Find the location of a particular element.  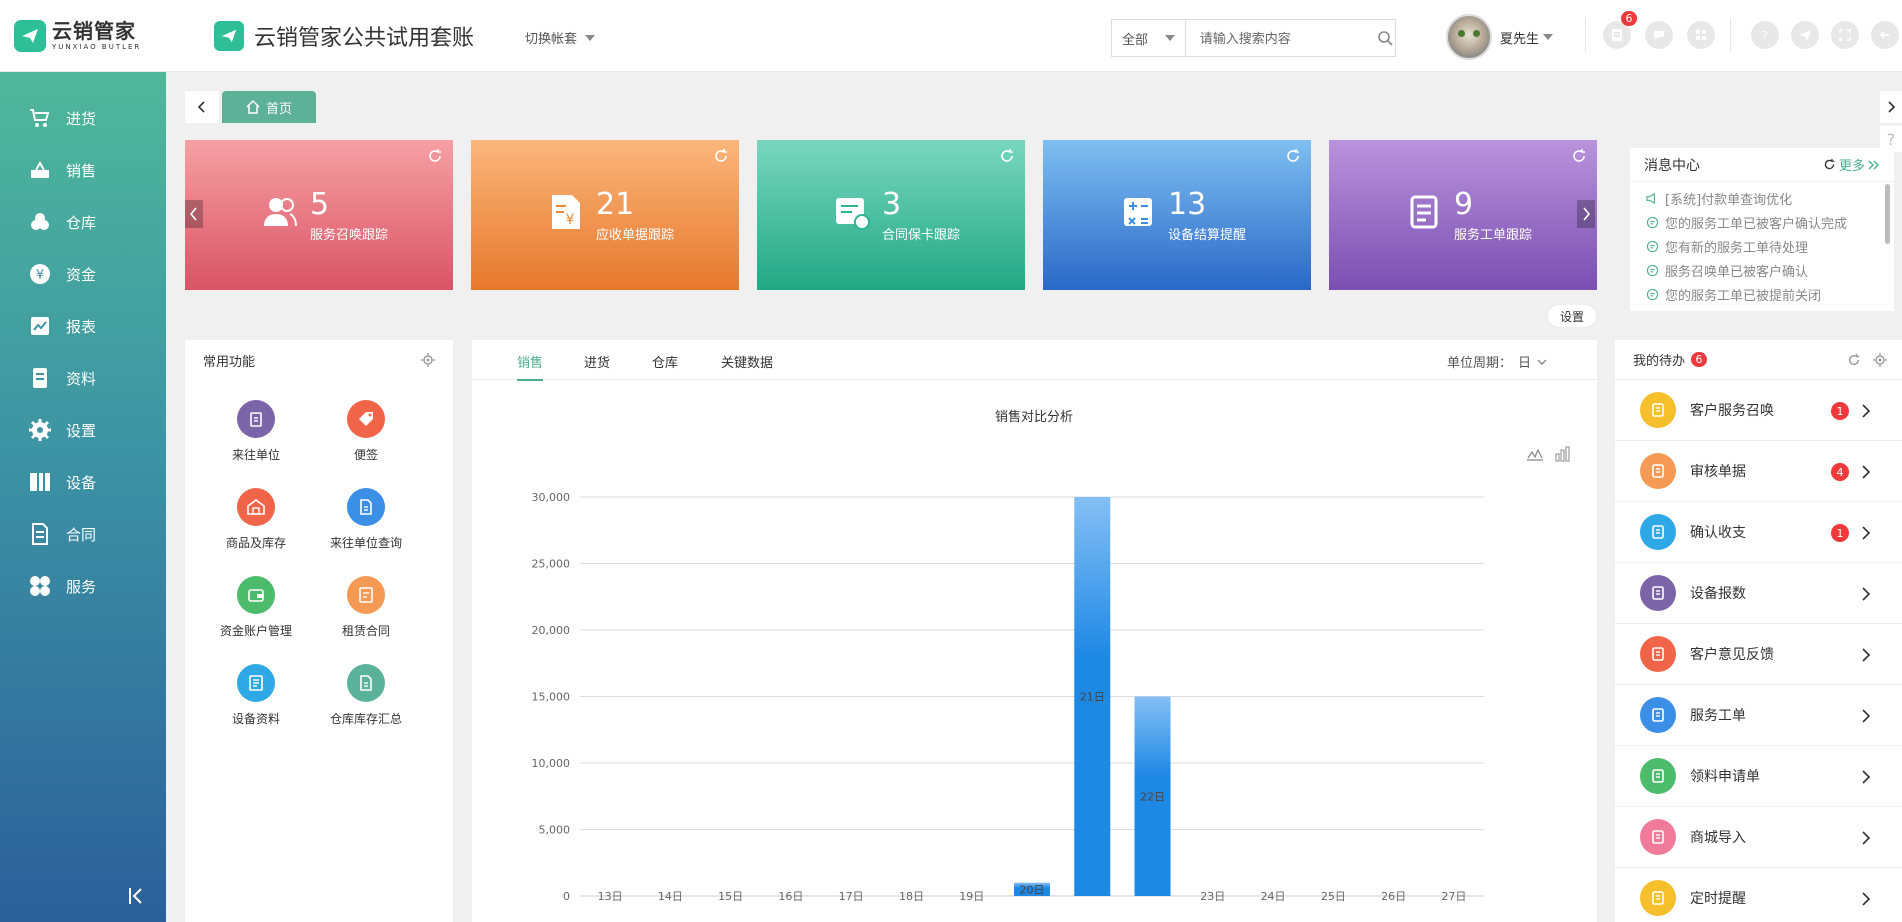

x-tick-label: 26日 is located at coordinates (1393, 896).